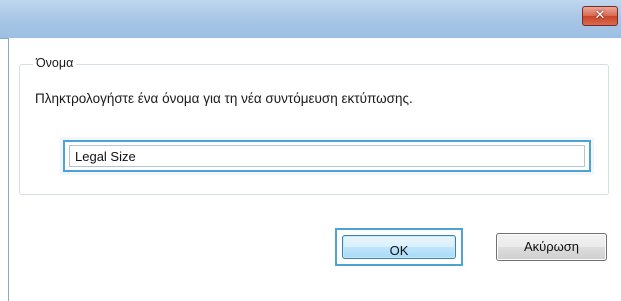 The image size is (621, 301). I want to click on cancel-button-label: Ακύρωση, so click(551, 246).